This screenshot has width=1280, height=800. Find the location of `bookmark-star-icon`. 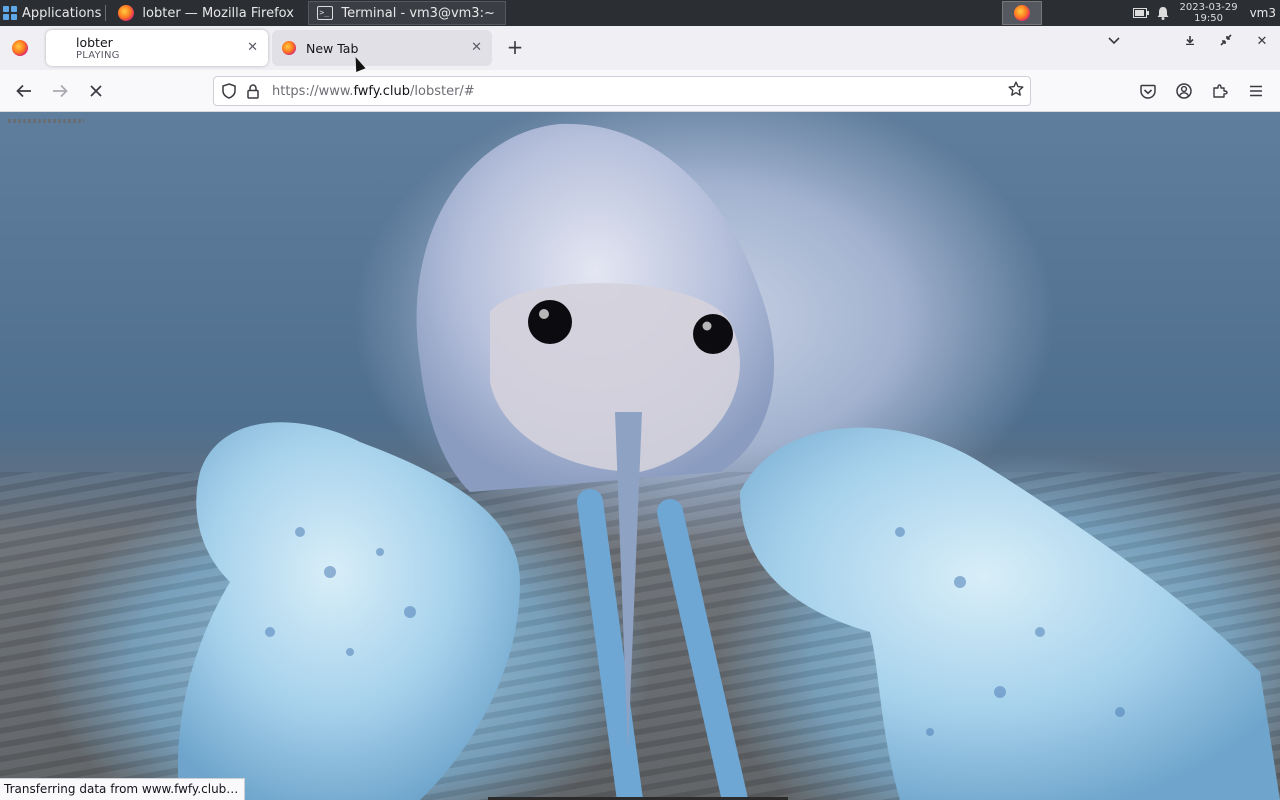

bookmark-star-icon is located at coordinates (1016, 91).